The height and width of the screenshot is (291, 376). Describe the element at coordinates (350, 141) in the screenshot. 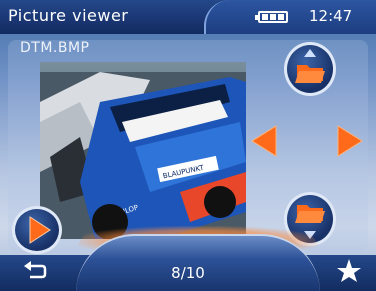

I see `next-arrow-icon` at that location.